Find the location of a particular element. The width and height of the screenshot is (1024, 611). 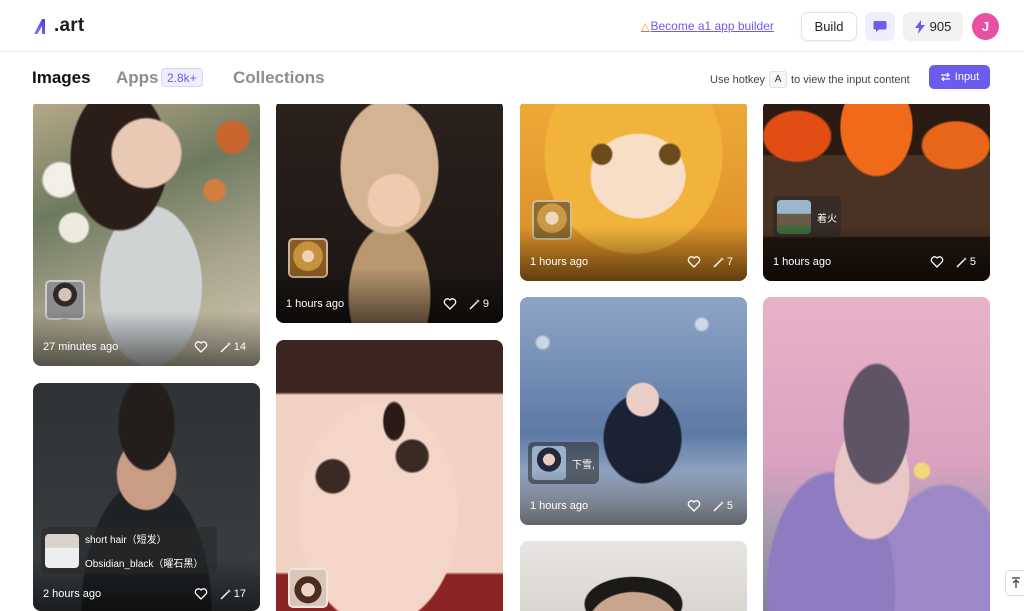

input-button-label: Input is located at coordinates (967, 77).